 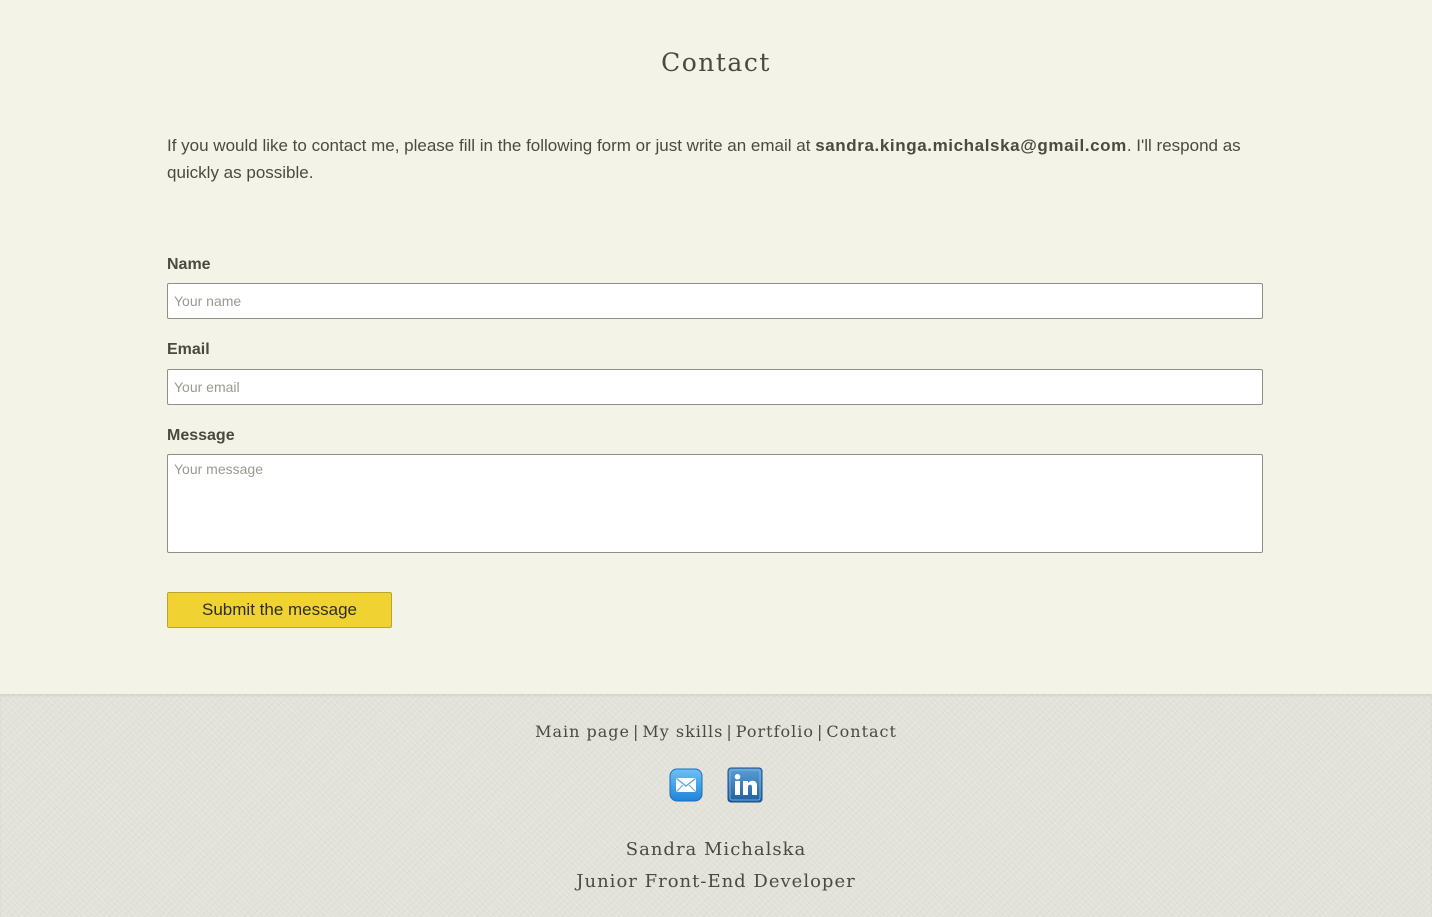 I want to click on linkedin-icon, so click(x=745, y=785).